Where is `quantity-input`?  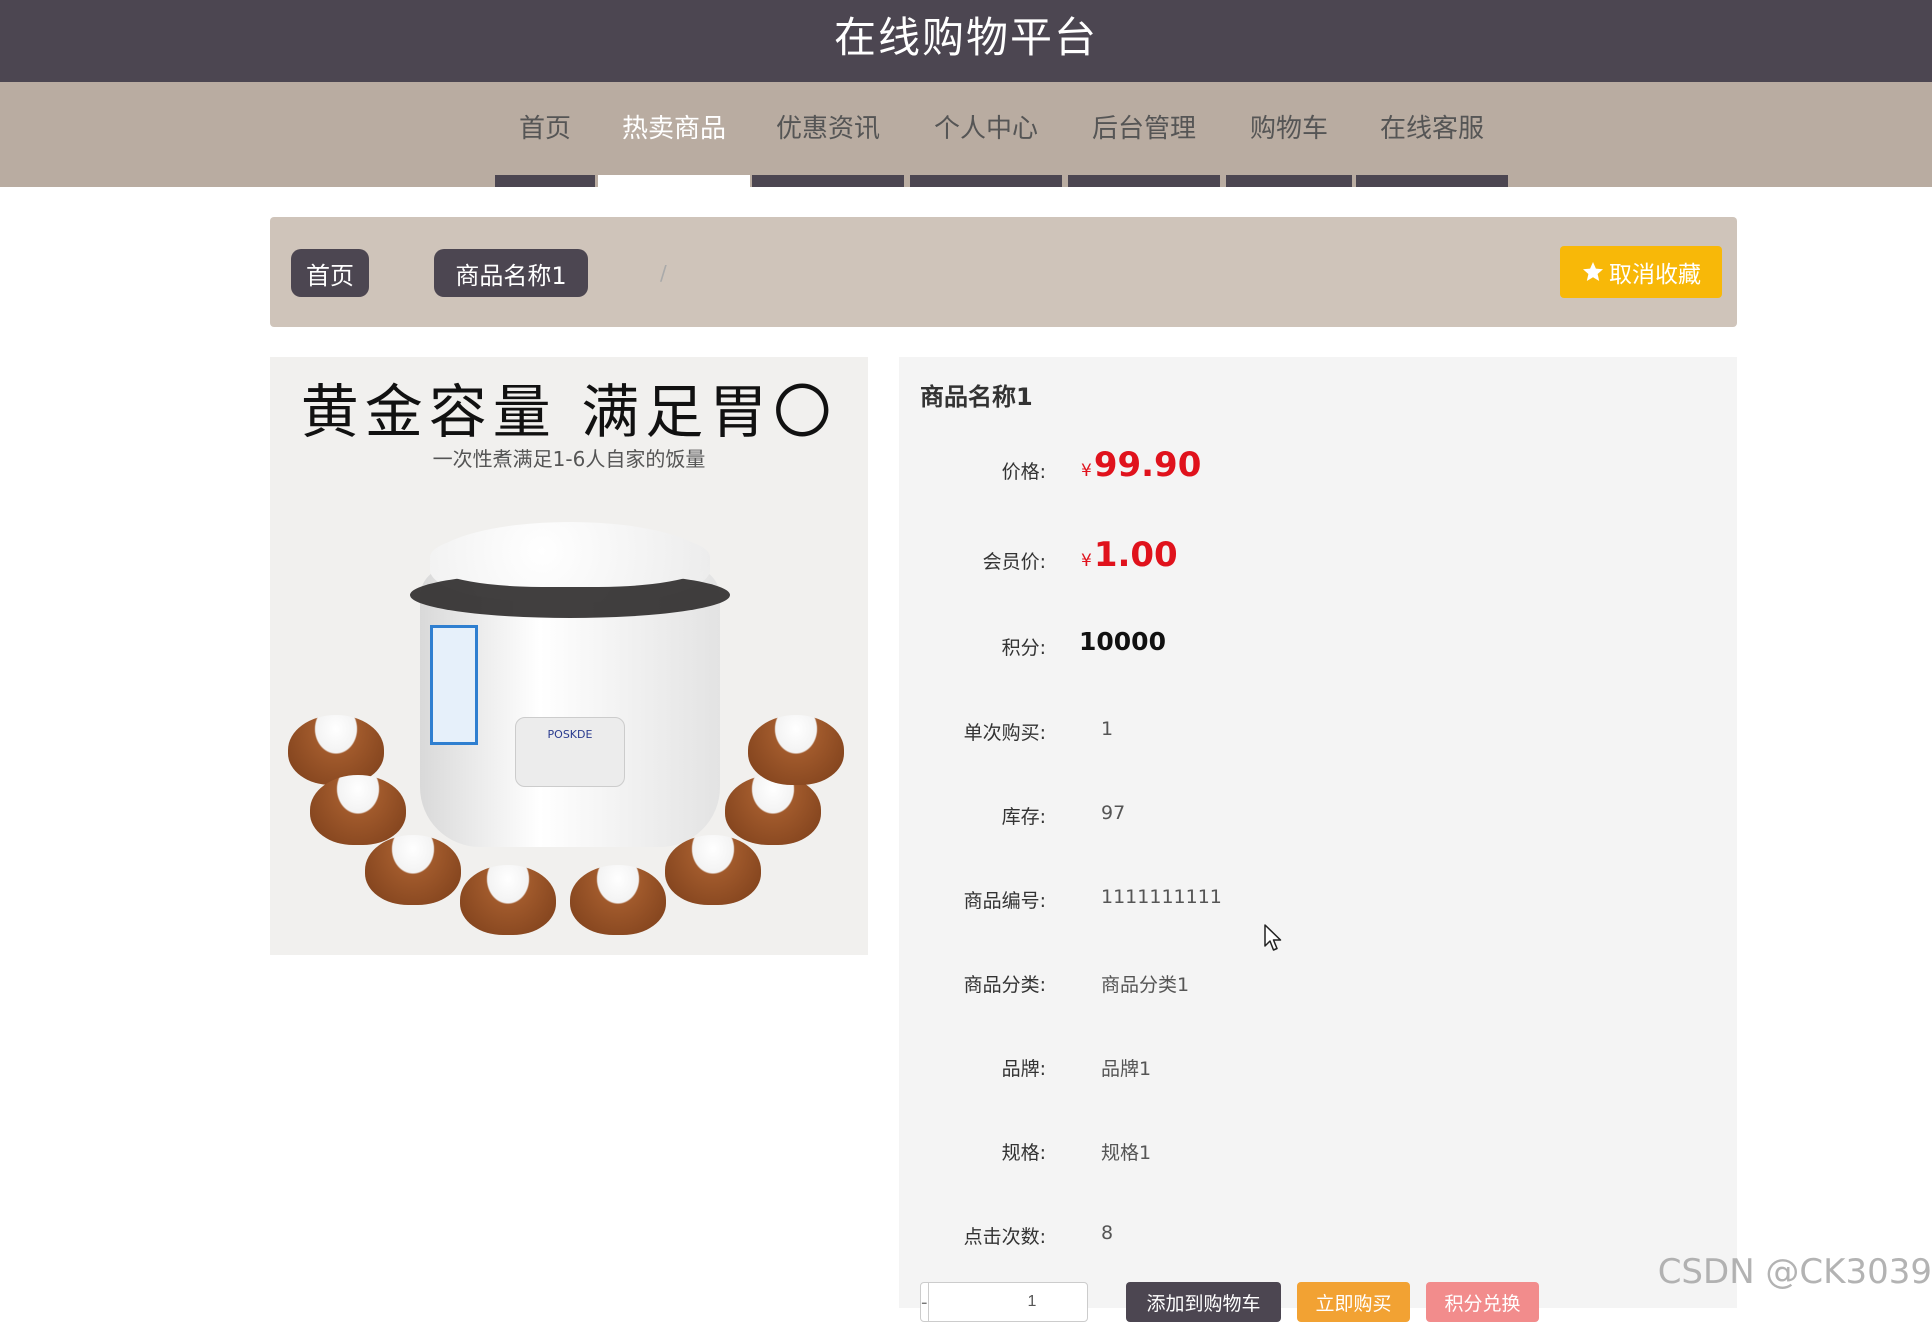 quantity-input is located at coordinates (1032, 1302).